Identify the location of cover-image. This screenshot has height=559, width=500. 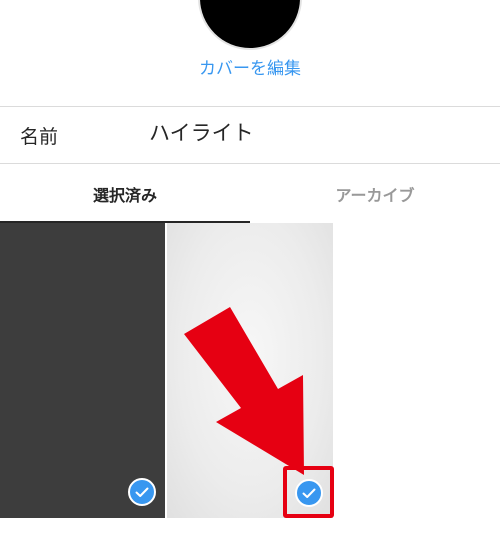
(250, 24).